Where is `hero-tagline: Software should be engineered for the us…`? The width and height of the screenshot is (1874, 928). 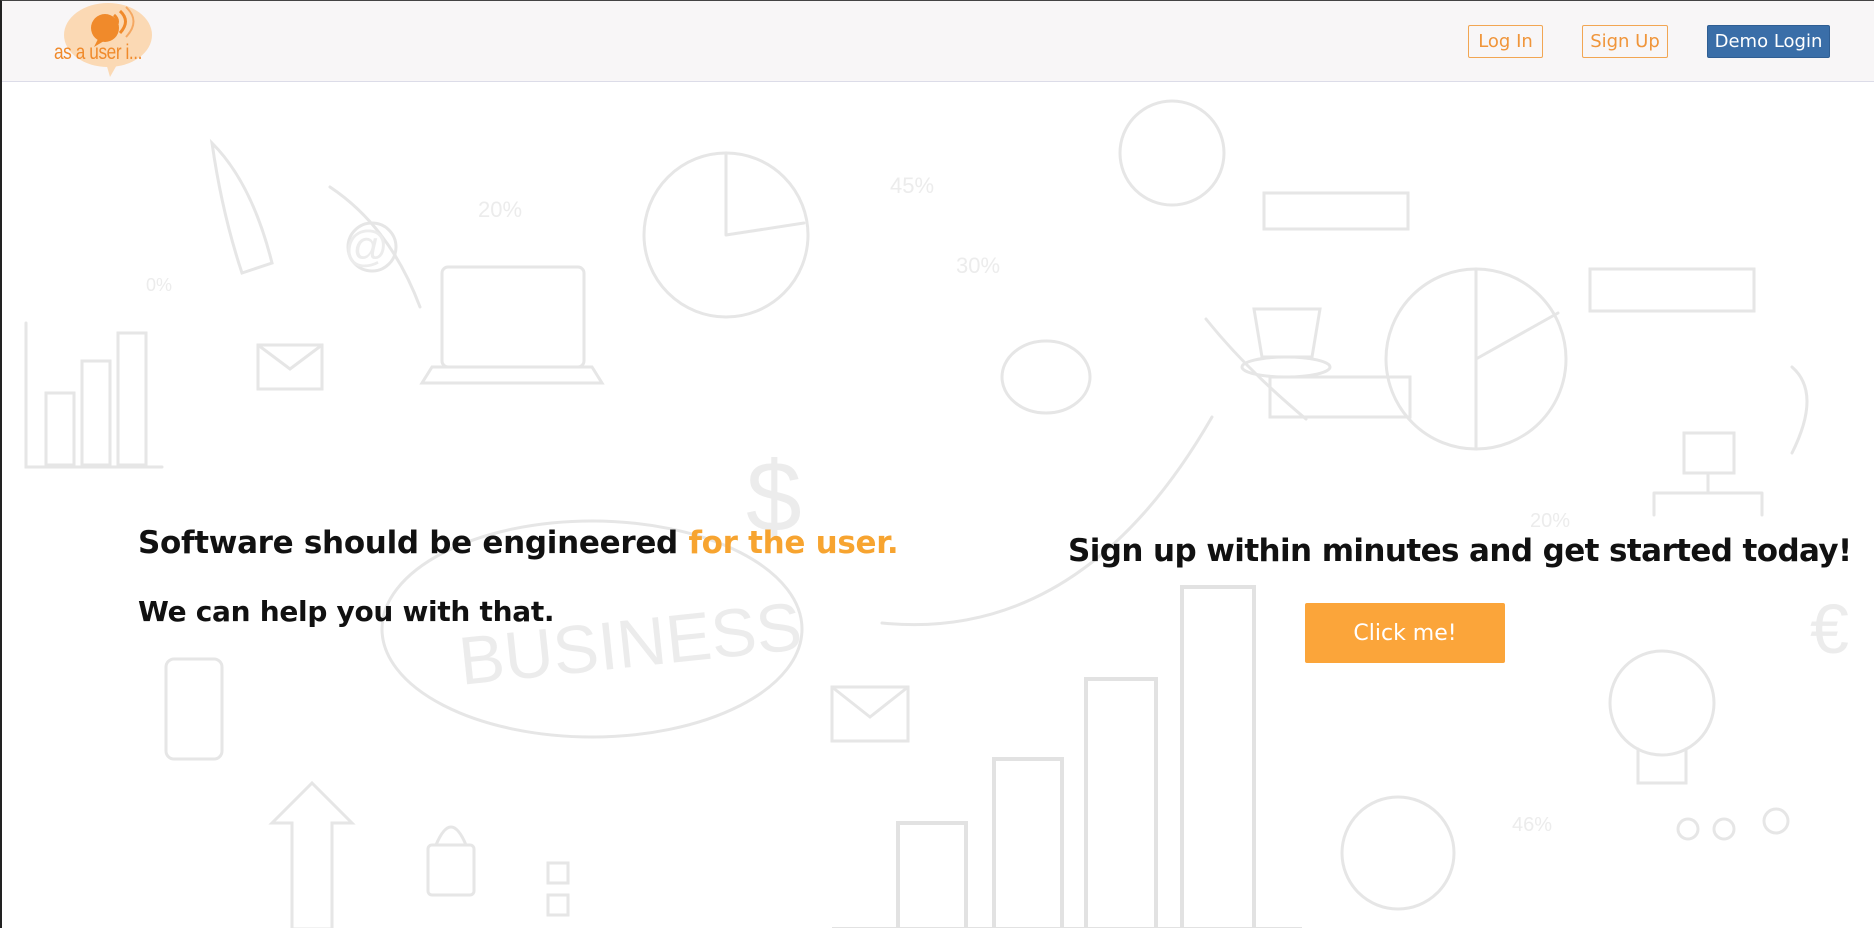 hero-tagline: Software should be engineered for the us… is located at coordinates (518, 543).